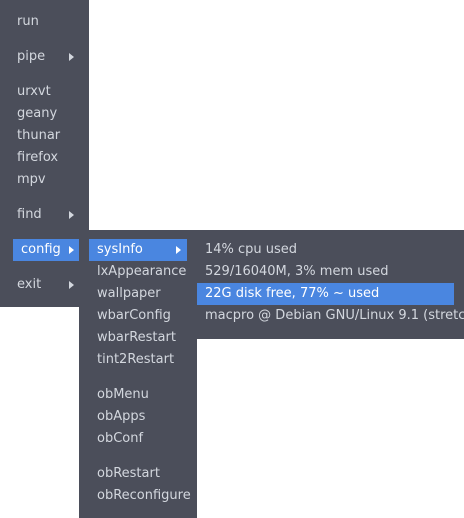 This screenshot has height=518, width=464. What do you see at coordinates (41, 249) in the screenshot?
I see `menu-item-label: config` at bounding box center [41, 249].